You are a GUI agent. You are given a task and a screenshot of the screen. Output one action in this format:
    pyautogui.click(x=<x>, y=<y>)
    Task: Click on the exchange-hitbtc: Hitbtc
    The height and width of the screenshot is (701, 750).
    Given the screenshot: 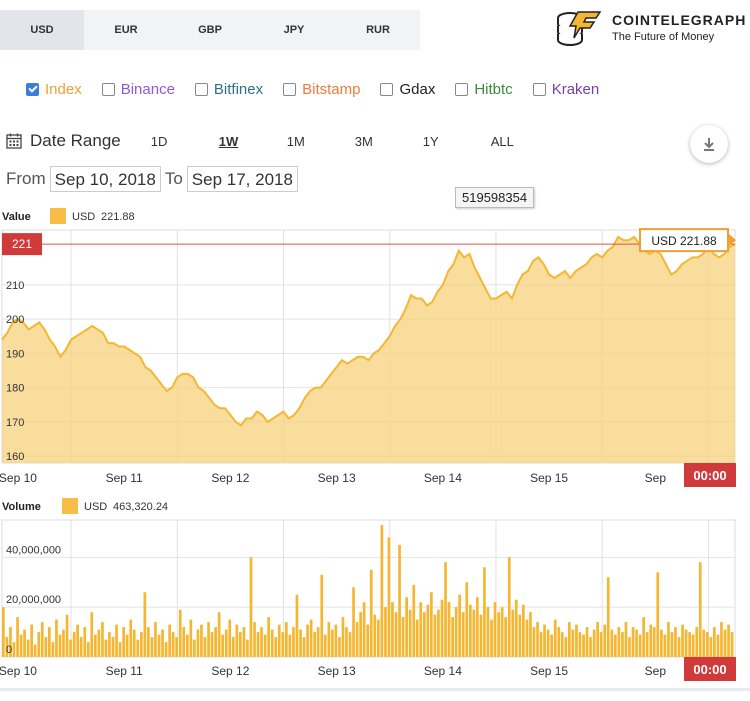 What is the action you would take?
    pyautogui.click(x=484, y=89)
    